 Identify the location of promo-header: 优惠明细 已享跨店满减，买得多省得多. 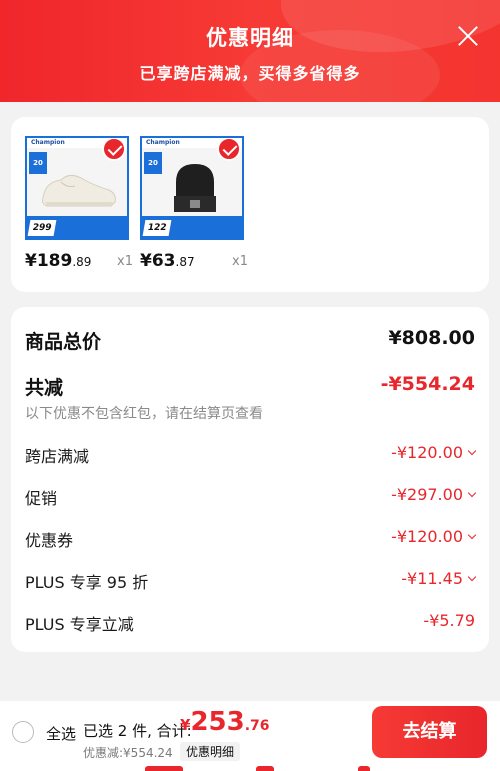
(250, 51).